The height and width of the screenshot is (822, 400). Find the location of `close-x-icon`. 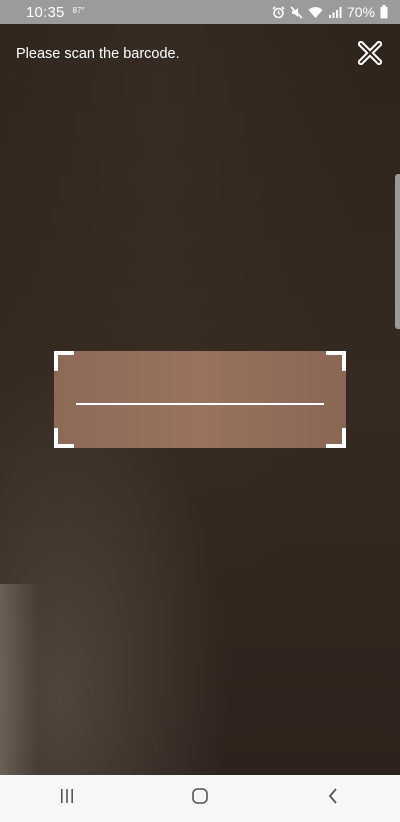

close-x-icon is located at coordinates (370, 54).